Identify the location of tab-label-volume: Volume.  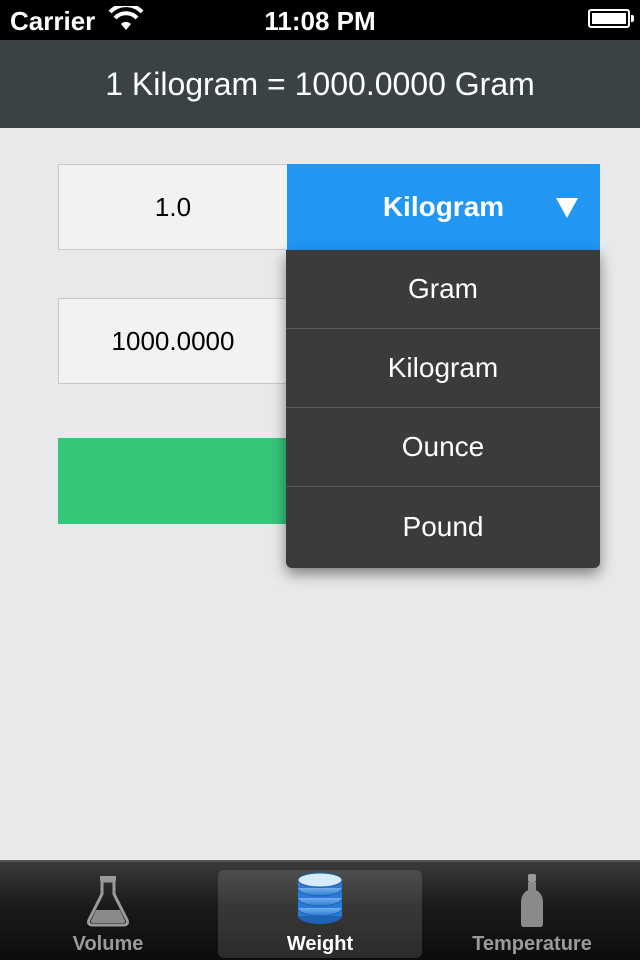
(108, 944).